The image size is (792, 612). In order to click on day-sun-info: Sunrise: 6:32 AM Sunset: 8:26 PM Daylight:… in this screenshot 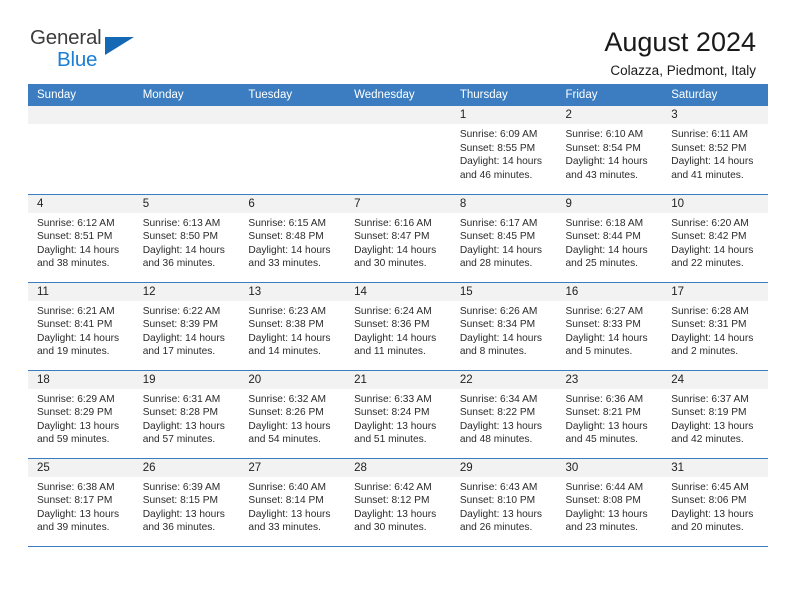, I will do `click(292, 418)`.